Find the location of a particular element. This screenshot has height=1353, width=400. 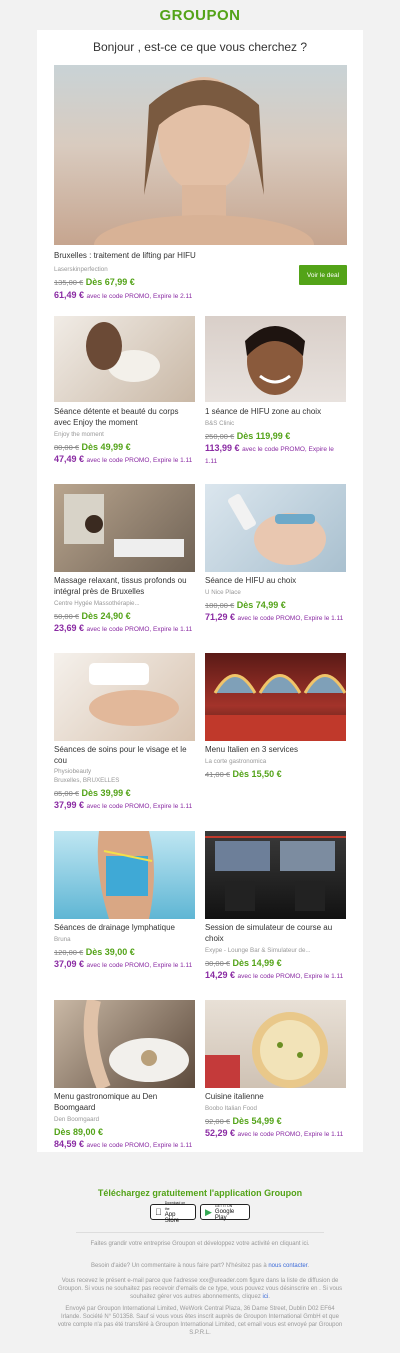

play-icon: ▶ is located at coordinates (208, 1211).